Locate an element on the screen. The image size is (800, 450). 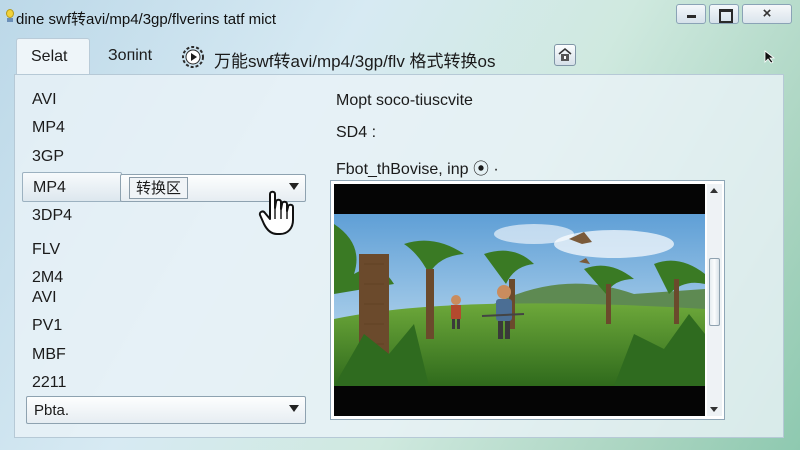
arrow-cursor-icon is located at coordinates (770, 57).